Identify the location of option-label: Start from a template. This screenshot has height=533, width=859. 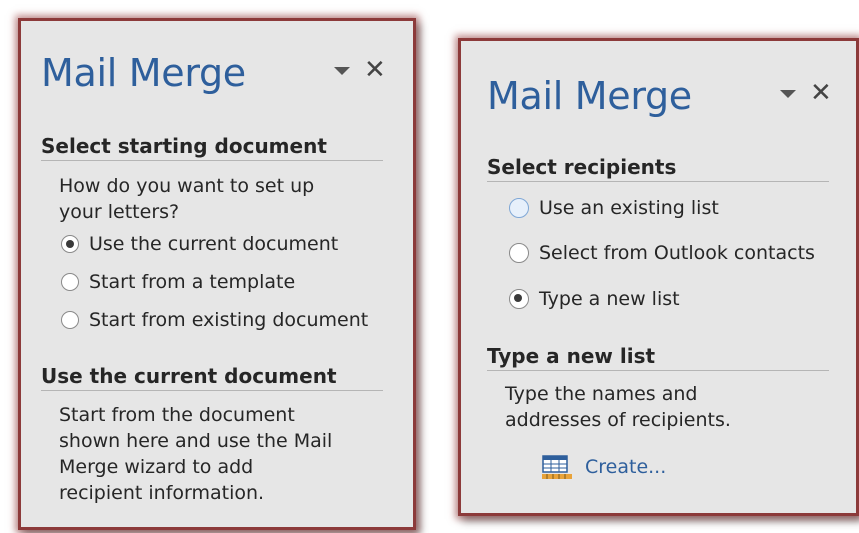
(192, 282).